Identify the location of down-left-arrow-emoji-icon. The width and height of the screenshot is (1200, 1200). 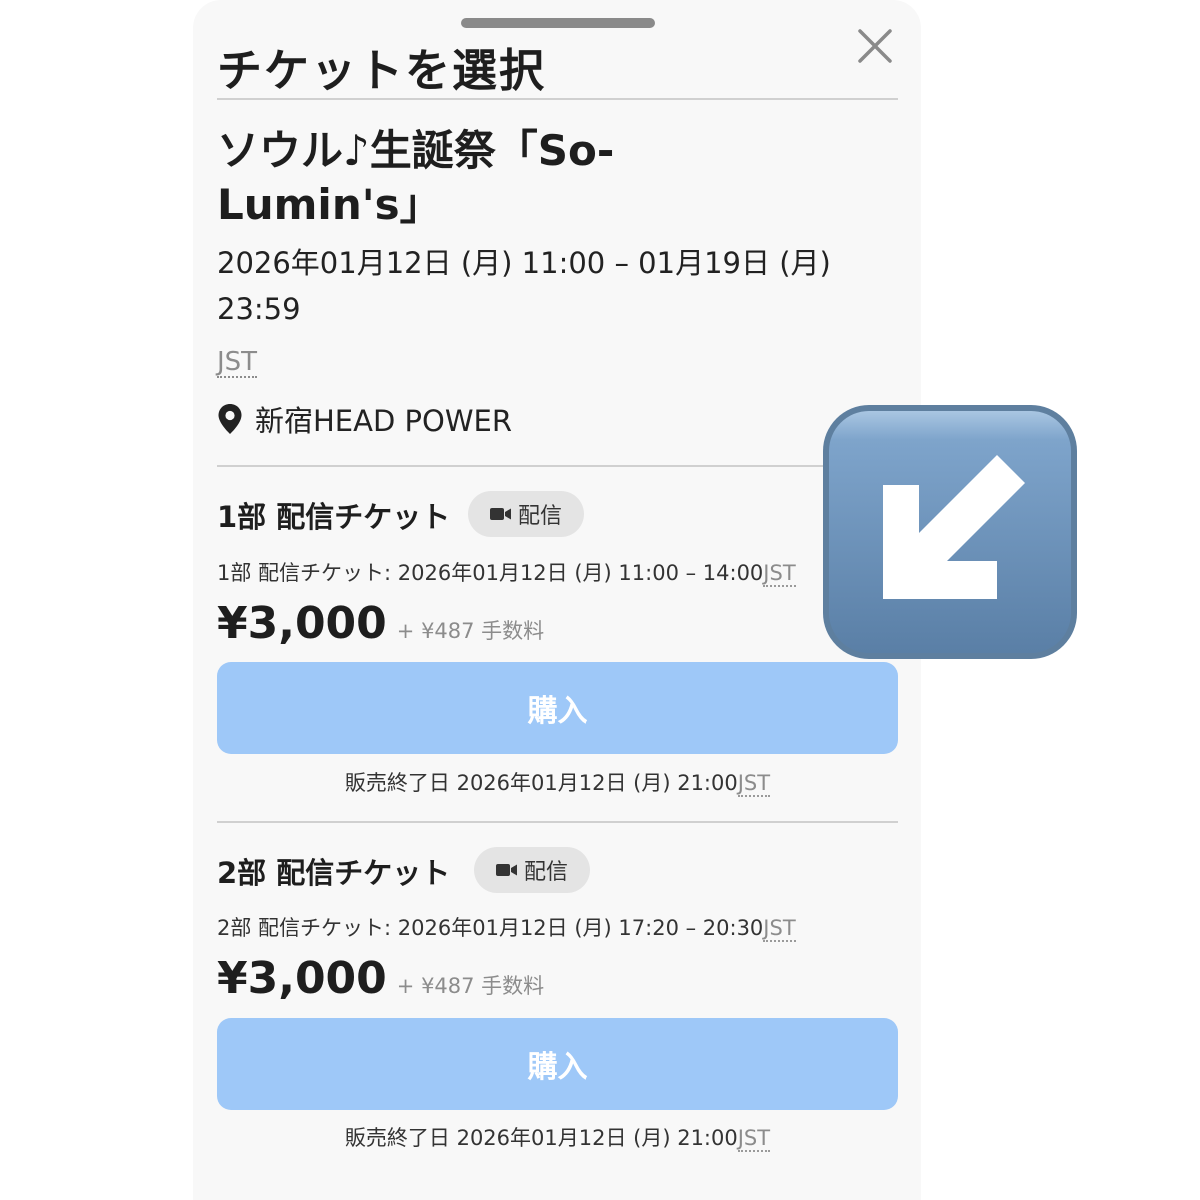
(950, 532).